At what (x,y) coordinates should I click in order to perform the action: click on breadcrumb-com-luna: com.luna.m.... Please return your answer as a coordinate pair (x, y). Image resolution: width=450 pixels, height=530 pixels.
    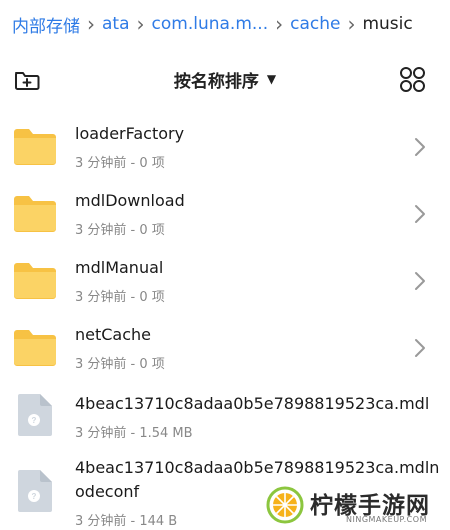
    Looking at the image, I should click on (210, 24).